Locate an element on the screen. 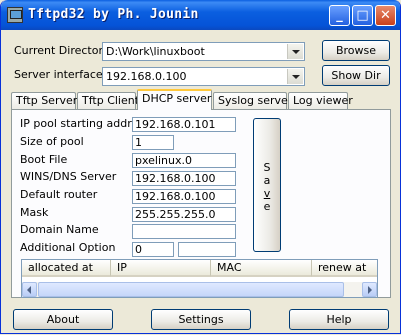 The image size is (401, 335). close-icon: ✕ is located at coordinates (385, 15).